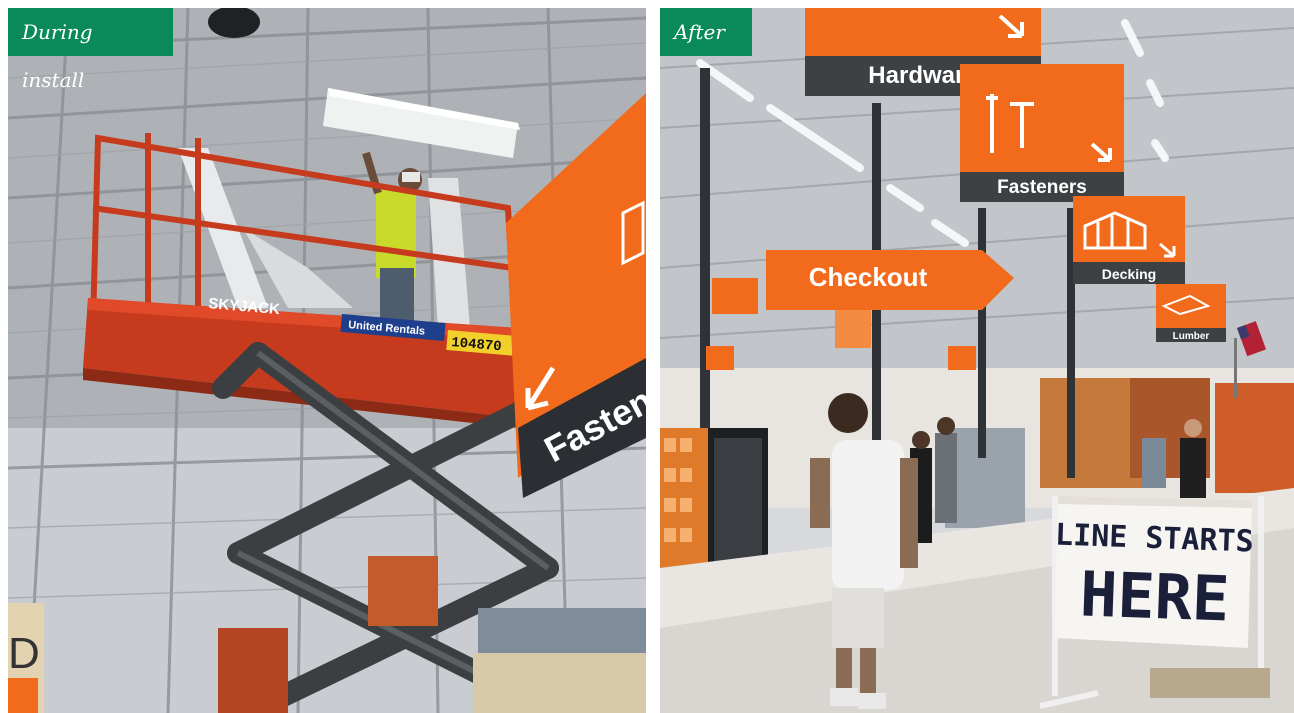 This screenshot has height=713, width=1294. What do you see at coordinates (1129, 274) in the screenshot?
I see `decking-sign-text: Decking` at bounding box center [1129, 274].